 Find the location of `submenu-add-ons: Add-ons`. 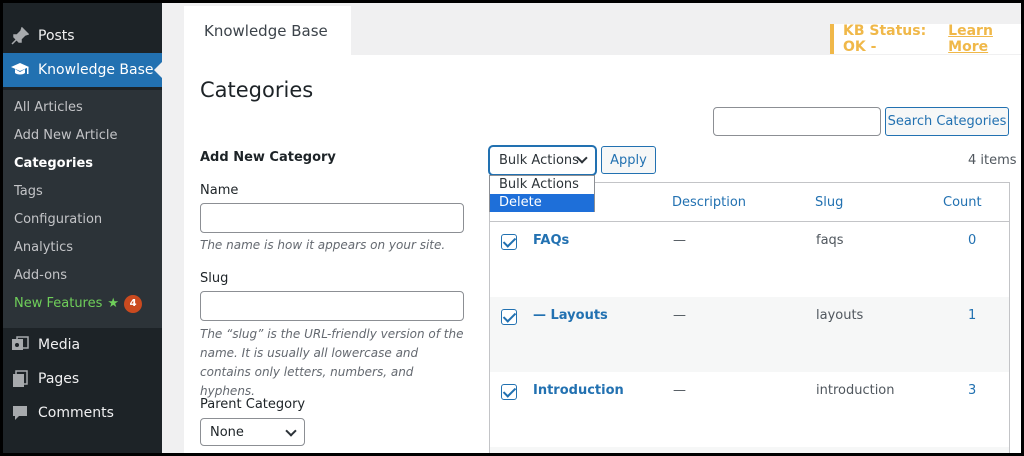

submenu-add-ons: Add-ons is located at coordinates (40, 276).